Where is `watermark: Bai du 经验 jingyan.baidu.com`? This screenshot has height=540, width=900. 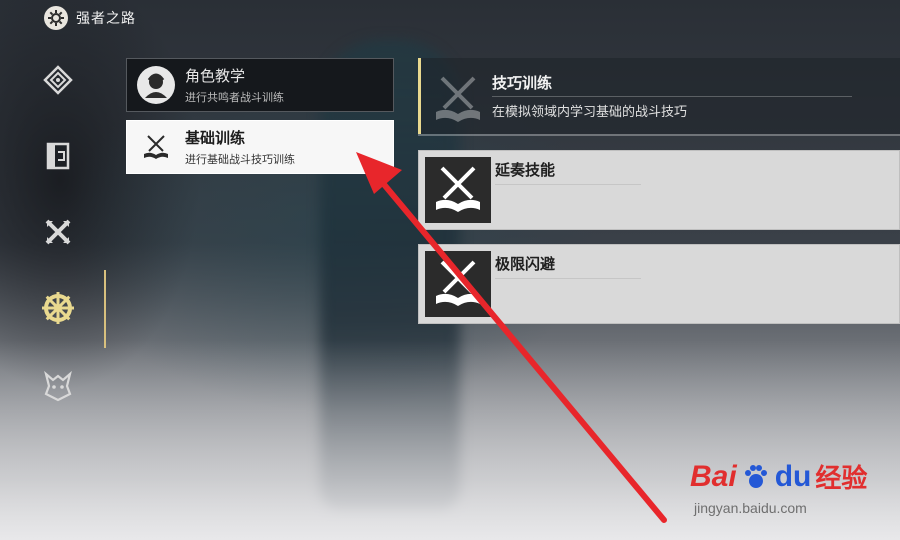 watermark: Bai du 经验 jingyan.baidu.com is located at coordinates (790, 485).